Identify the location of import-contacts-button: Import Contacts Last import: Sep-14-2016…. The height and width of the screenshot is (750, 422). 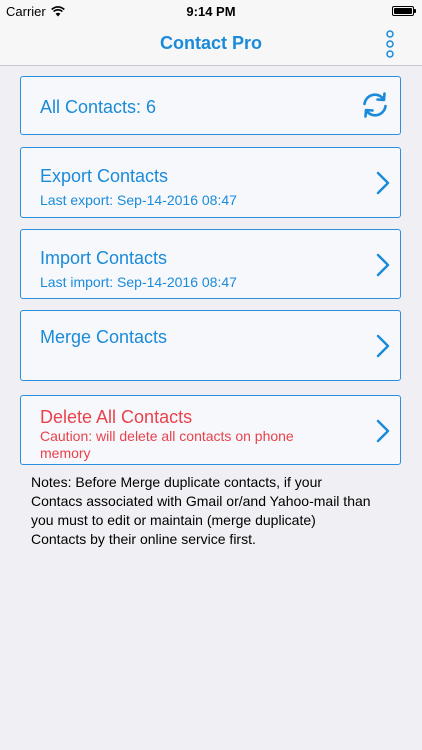
(210, 264).